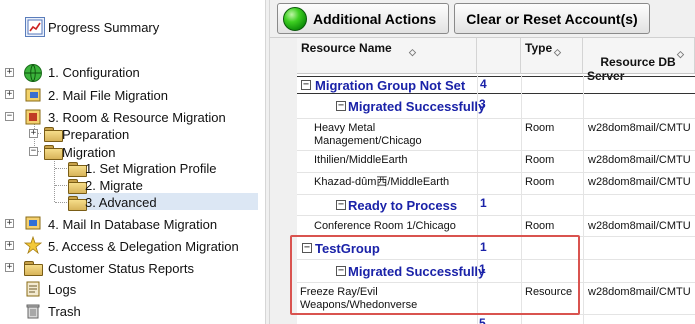 The image size is (695, 324). What do you see at coordinates (121, 202) in the screenshot?
I see `nav-item-advanced: 3. Advanced` at bounding box center [121, 202].